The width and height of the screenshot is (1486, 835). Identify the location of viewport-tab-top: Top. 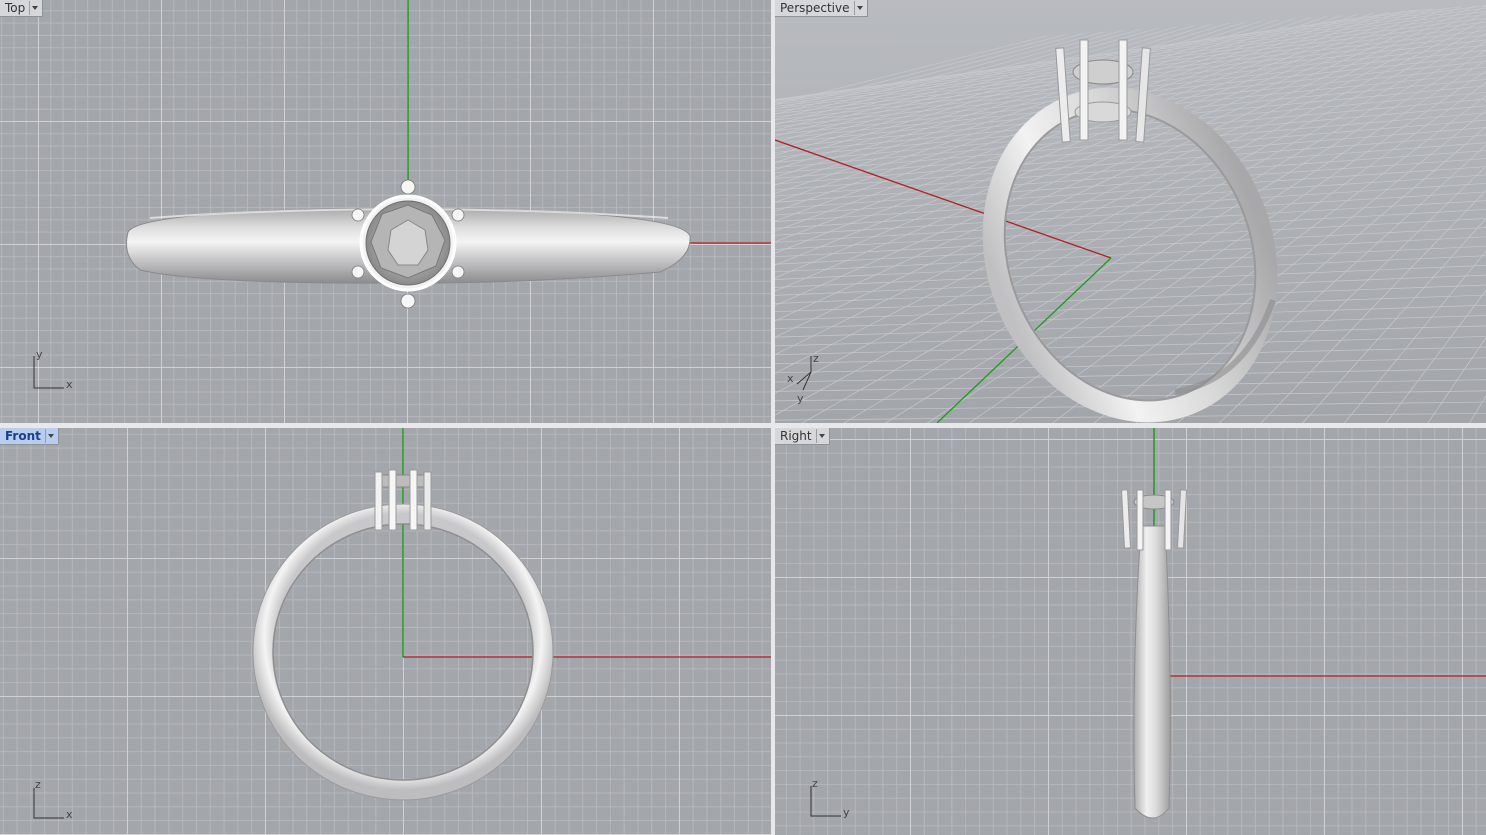
(22, 8).